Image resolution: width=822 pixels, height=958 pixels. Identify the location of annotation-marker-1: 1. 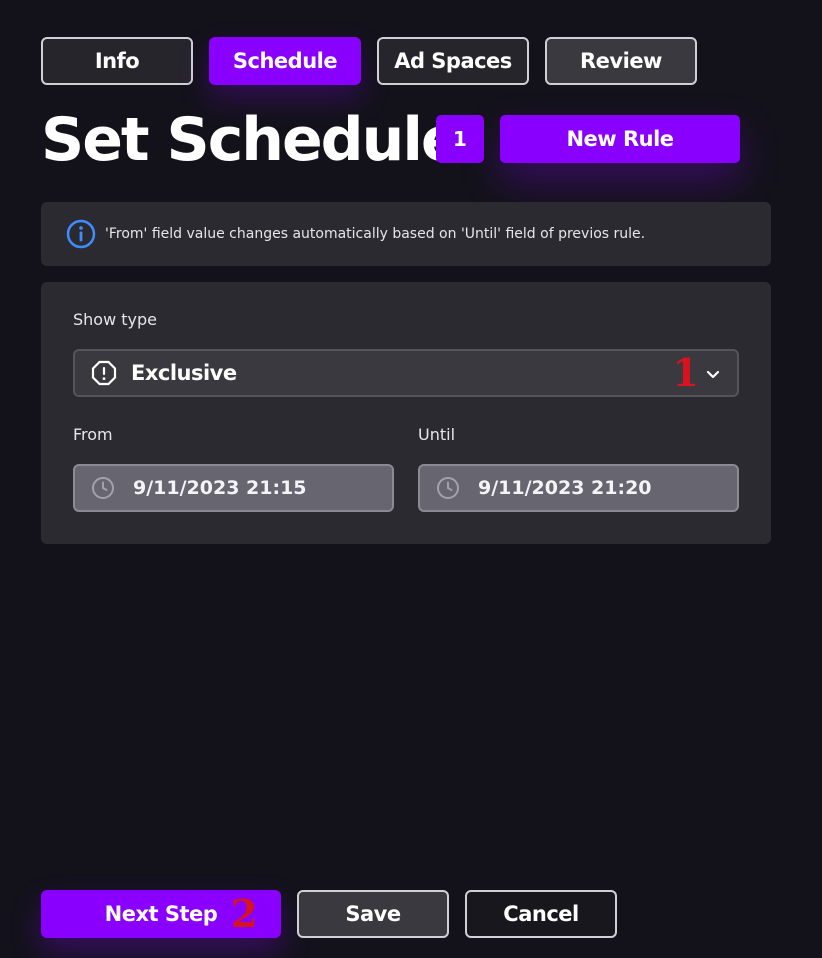
(685, 372).